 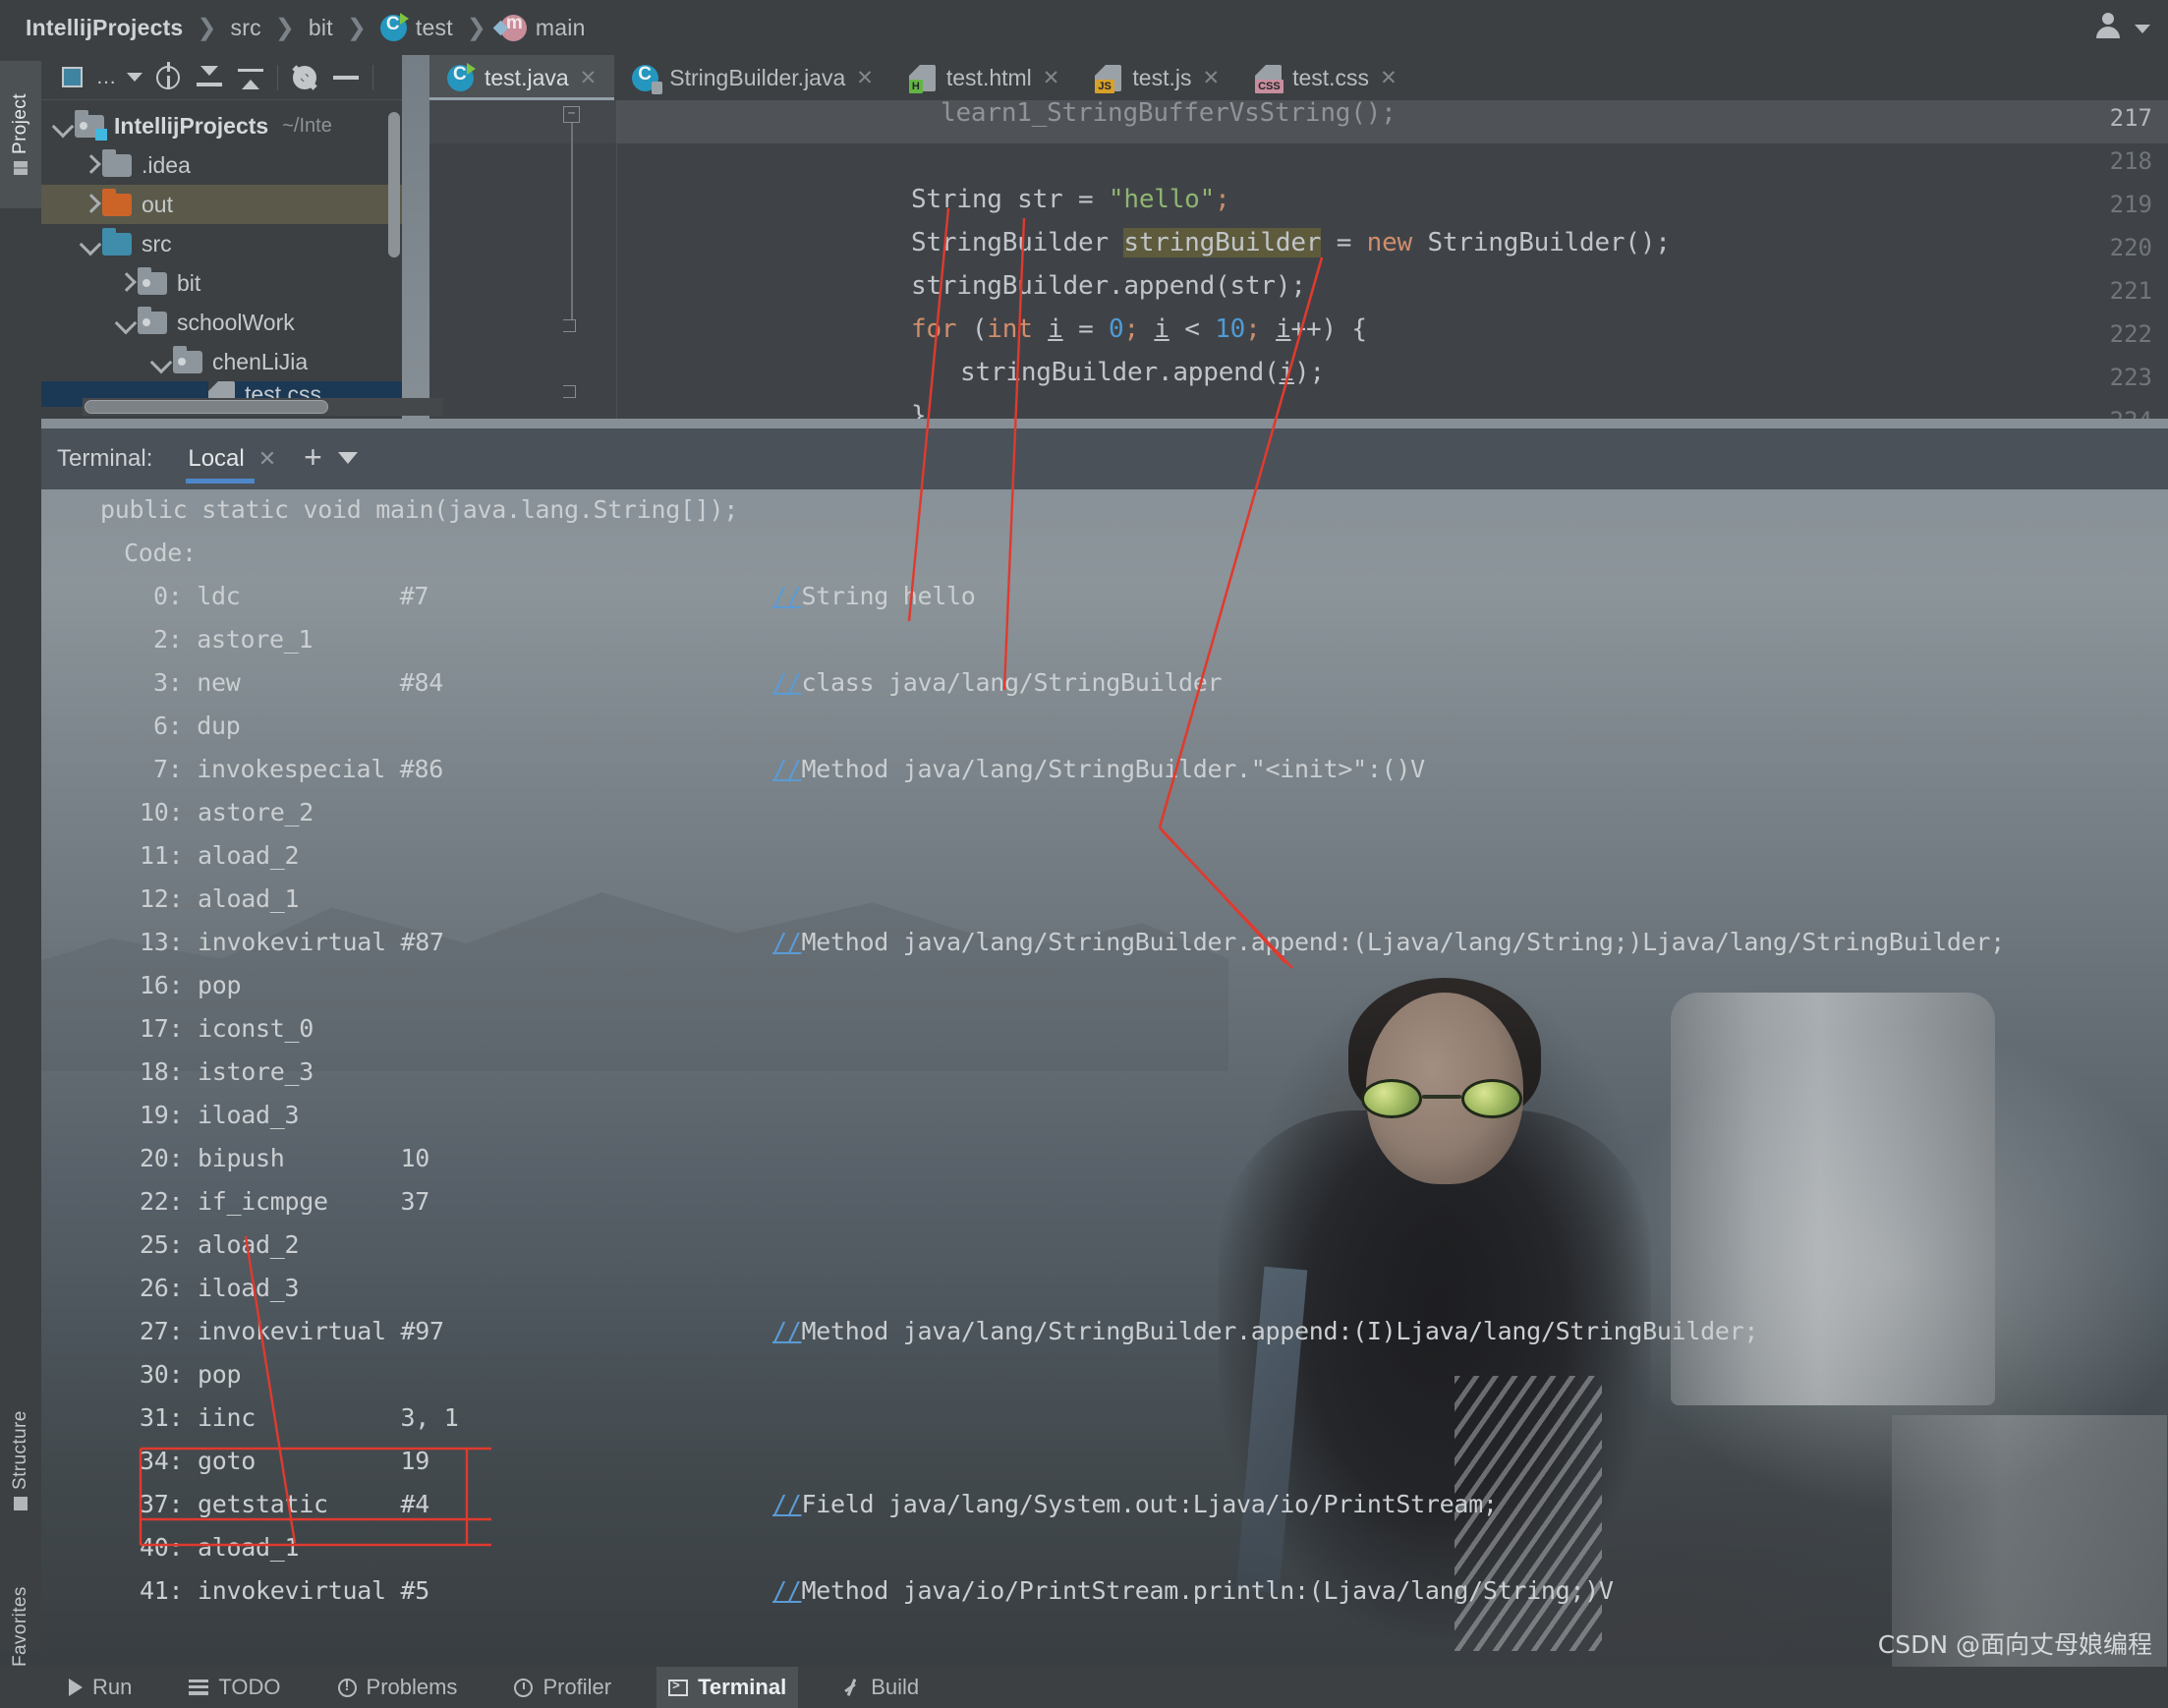 I want to click on breadcrumb-item-test: test, so click(x=434, y=28).